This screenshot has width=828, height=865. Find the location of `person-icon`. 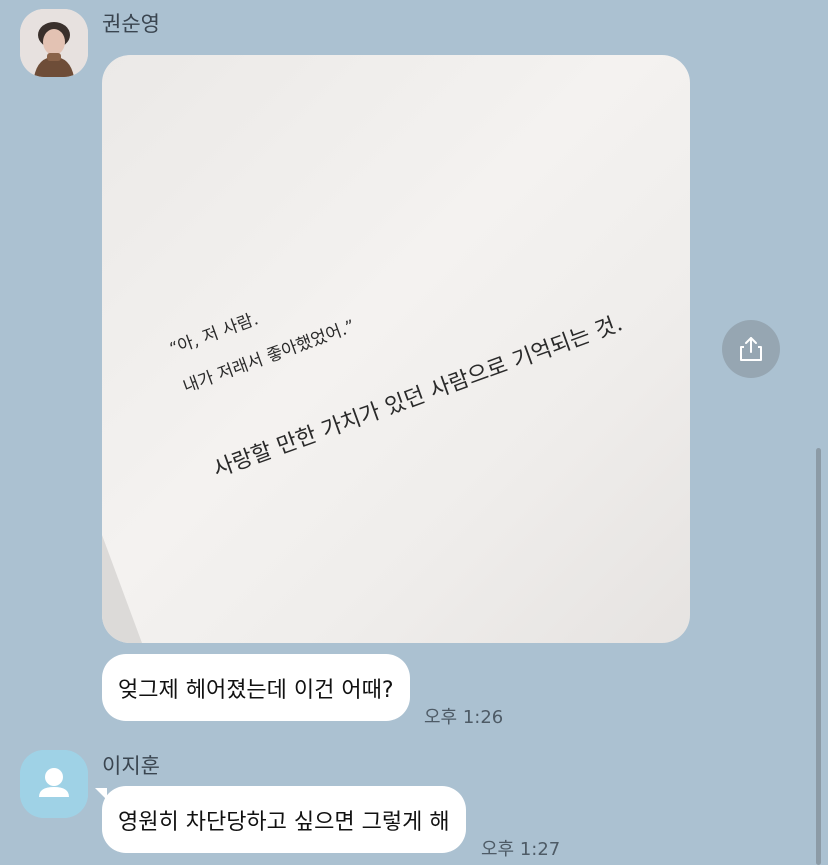

person-icon is located at coordinates (54, 784).